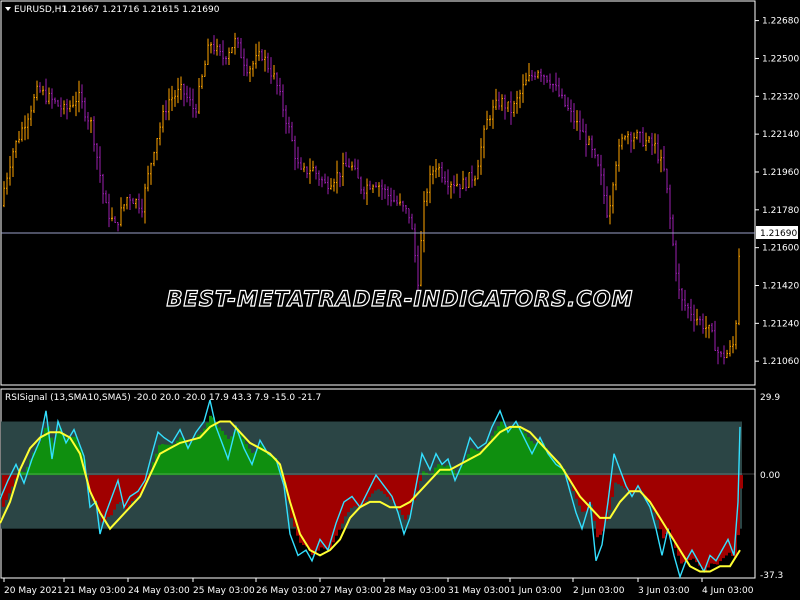  What do you see at coordinates (780, 362) in the screenshot?
I see `price-tick-label: 1.21060` at bounding box center [780, 362].